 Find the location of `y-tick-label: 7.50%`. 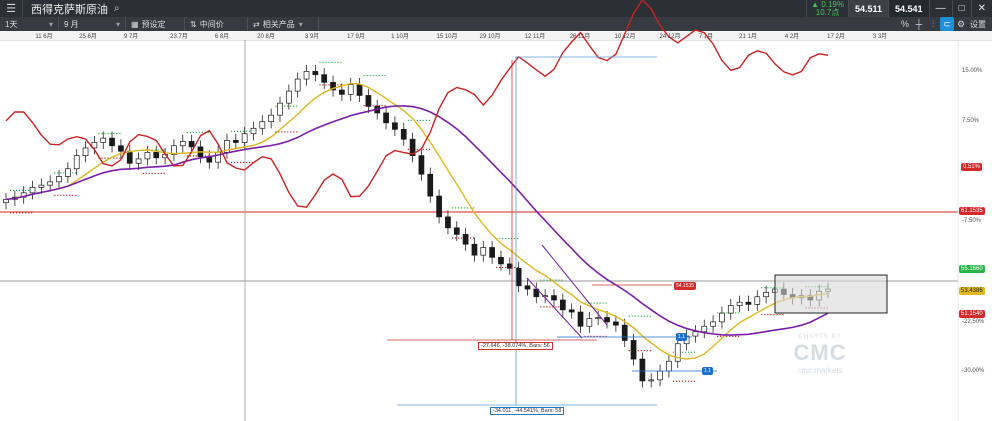

y-tick-label: 7.50% is located at coordinates (971, 121).